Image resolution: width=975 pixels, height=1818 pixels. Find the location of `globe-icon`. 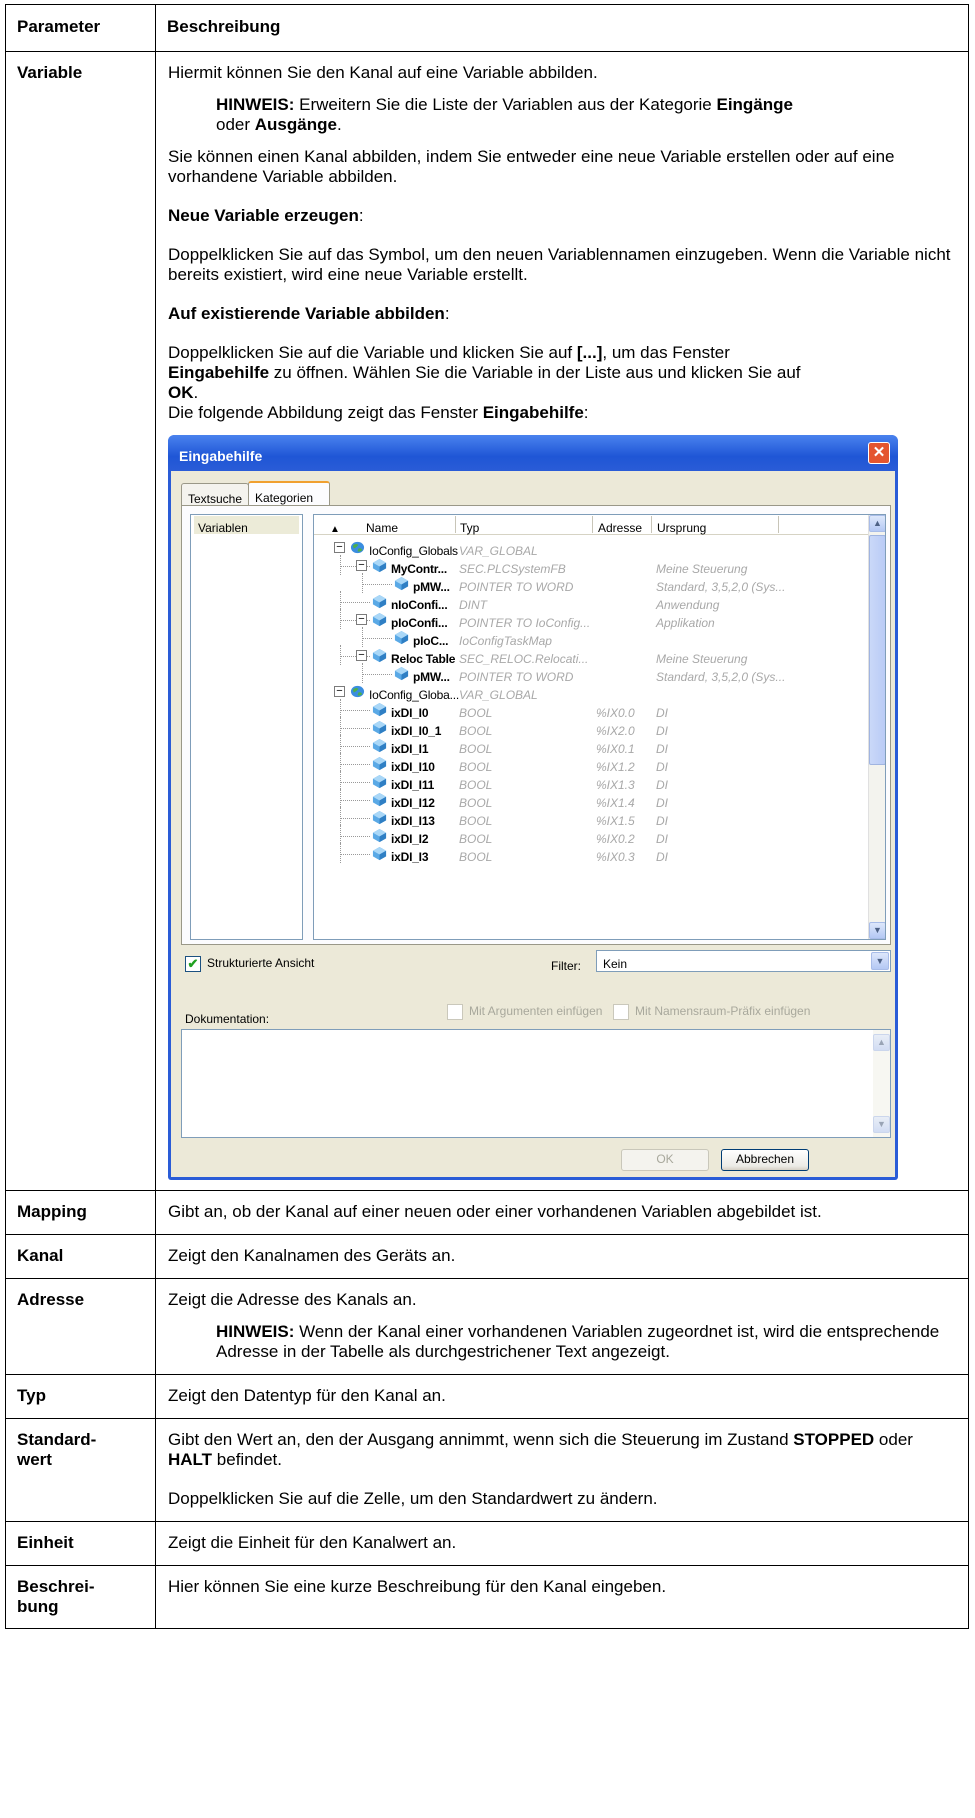

globe-icon is located at coordinates (357, 691).